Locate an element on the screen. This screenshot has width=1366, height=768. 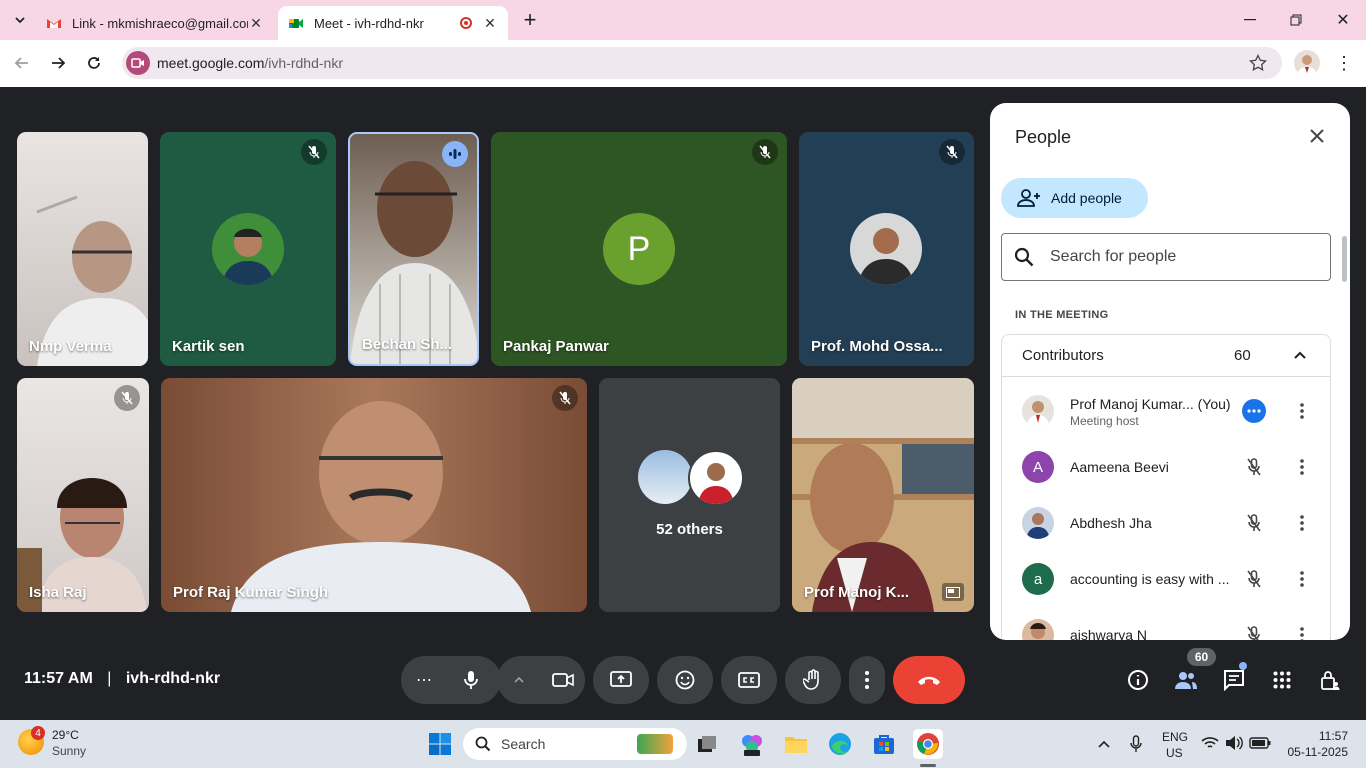
reactions-button is located at coordinates (685, 680).